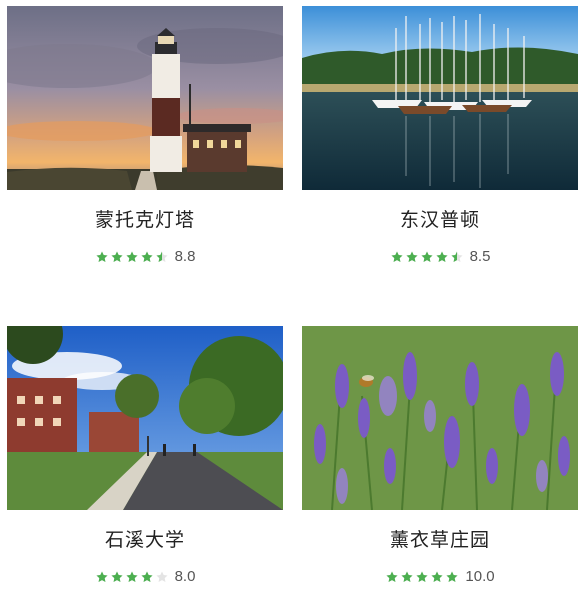 The image size is (585, 604). Describe the element at coordinates (145, 220) in the screenshot. I see `attraction-title: 蒙托克灯塔` at that location.